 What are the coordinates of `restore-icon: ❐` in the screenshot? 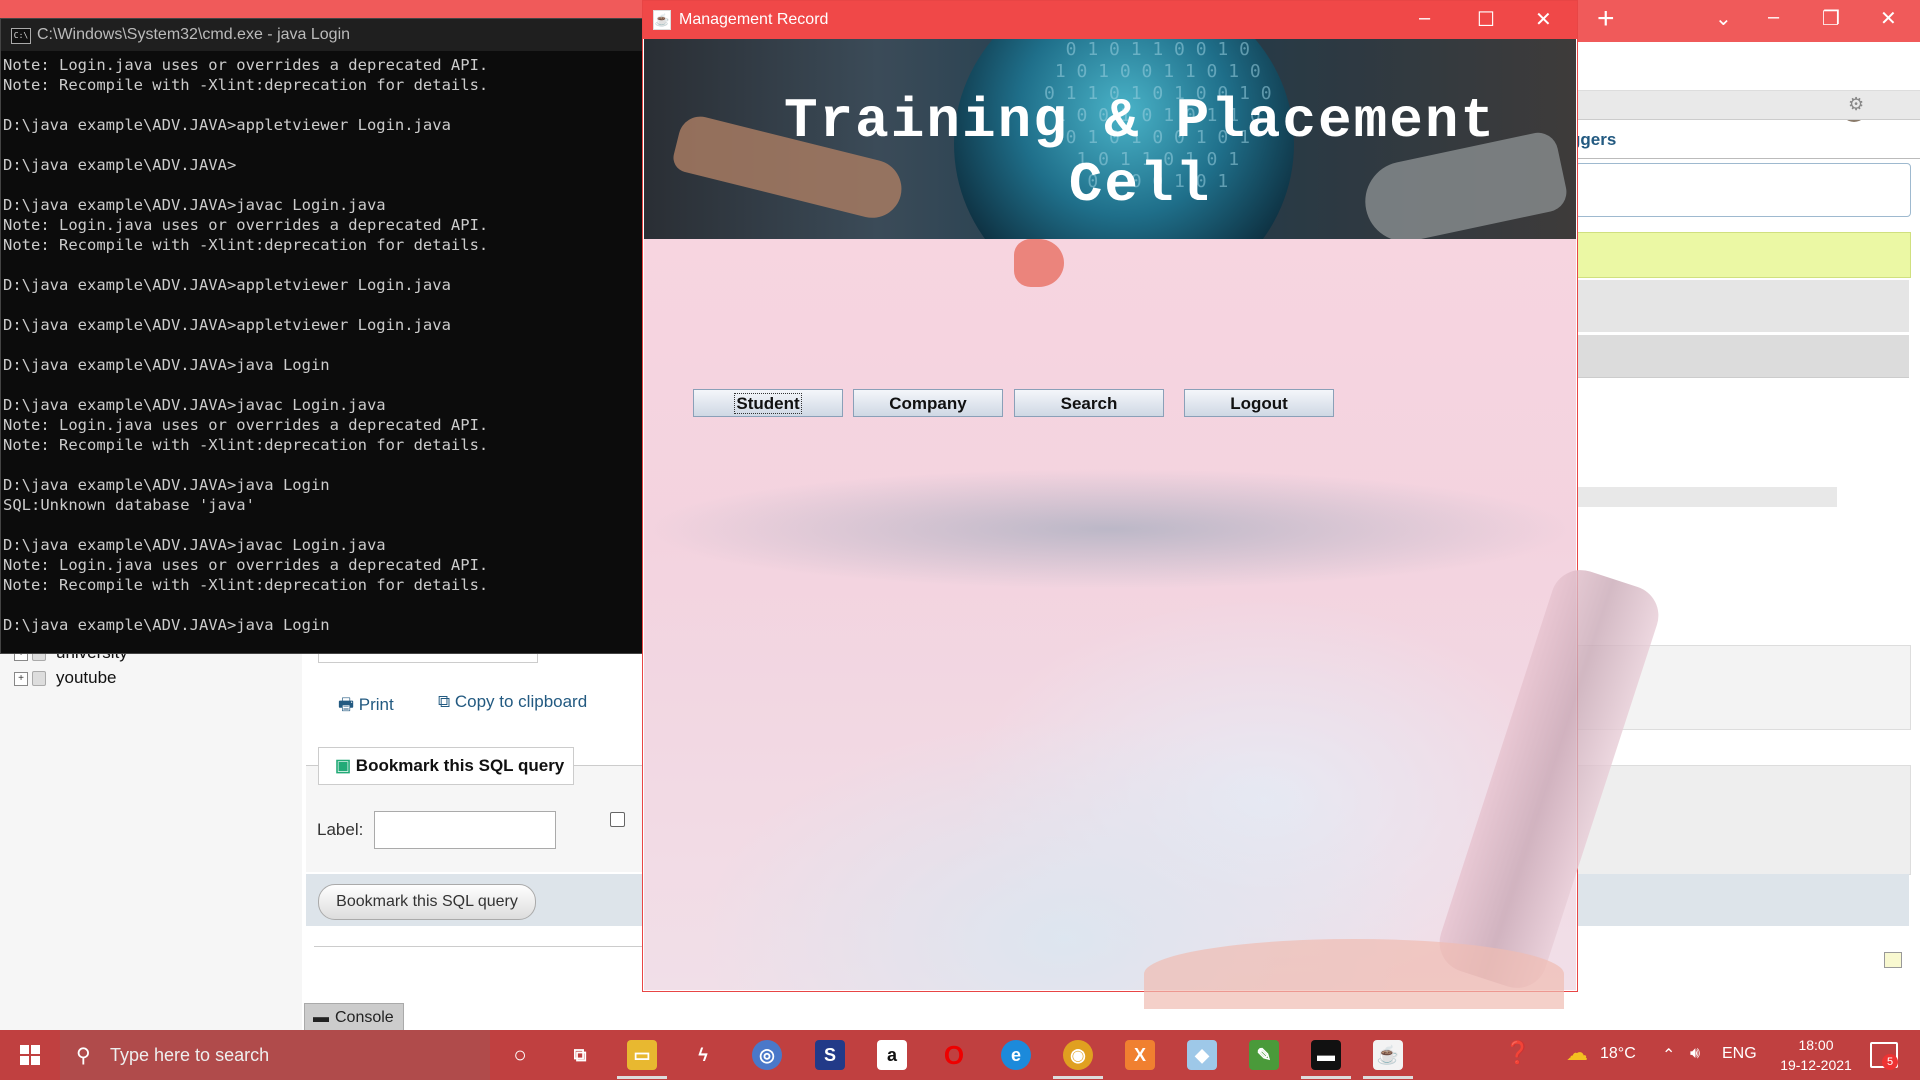 It's located at (1831, 18).